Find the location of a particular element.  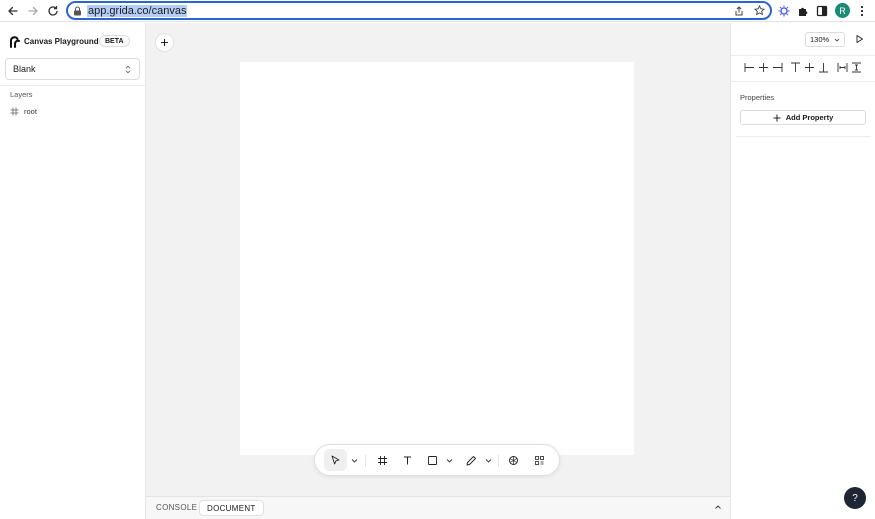

reload-icon is located at coordinates (53, 11).